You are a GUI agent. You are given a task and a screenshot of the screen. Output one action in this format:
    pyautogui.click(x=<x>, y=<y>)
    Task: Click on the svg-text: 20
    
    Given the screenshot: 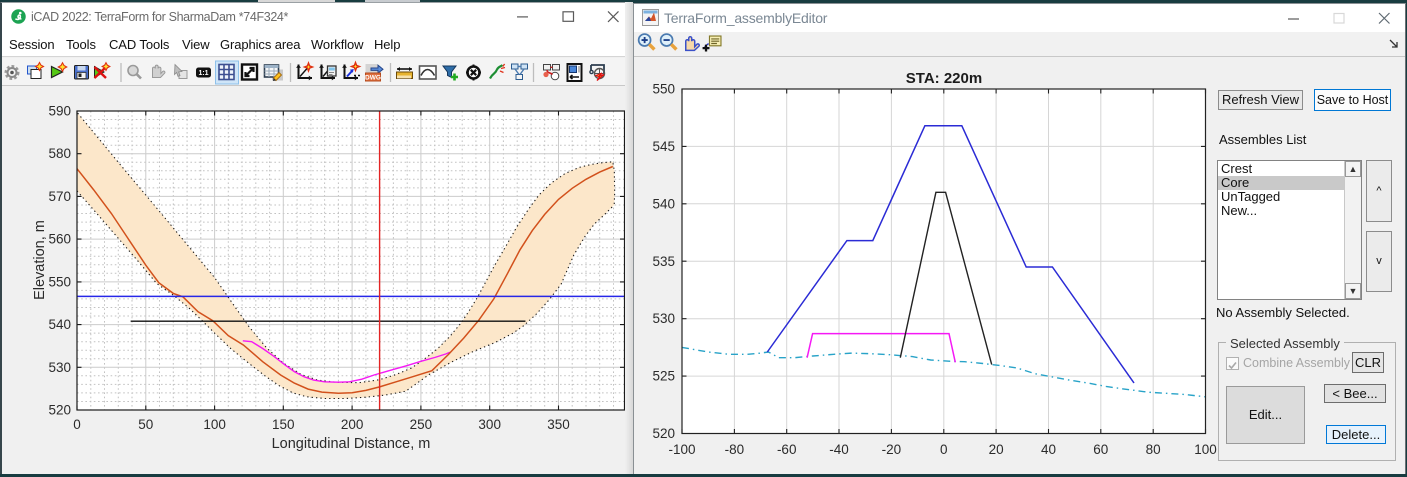 What is the action you would take?
    pyautogui.click(x=996, y=449)
    